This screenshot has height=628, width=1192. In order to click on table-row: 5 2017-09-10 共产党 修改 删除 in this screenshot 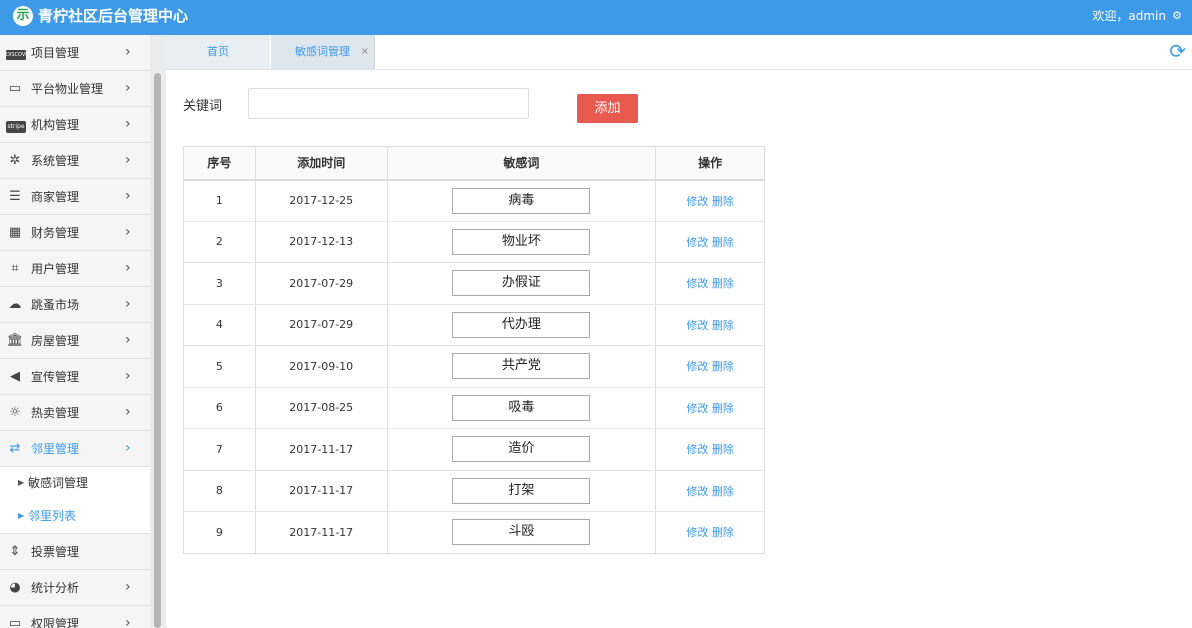, I will do `click(474, 366)`.